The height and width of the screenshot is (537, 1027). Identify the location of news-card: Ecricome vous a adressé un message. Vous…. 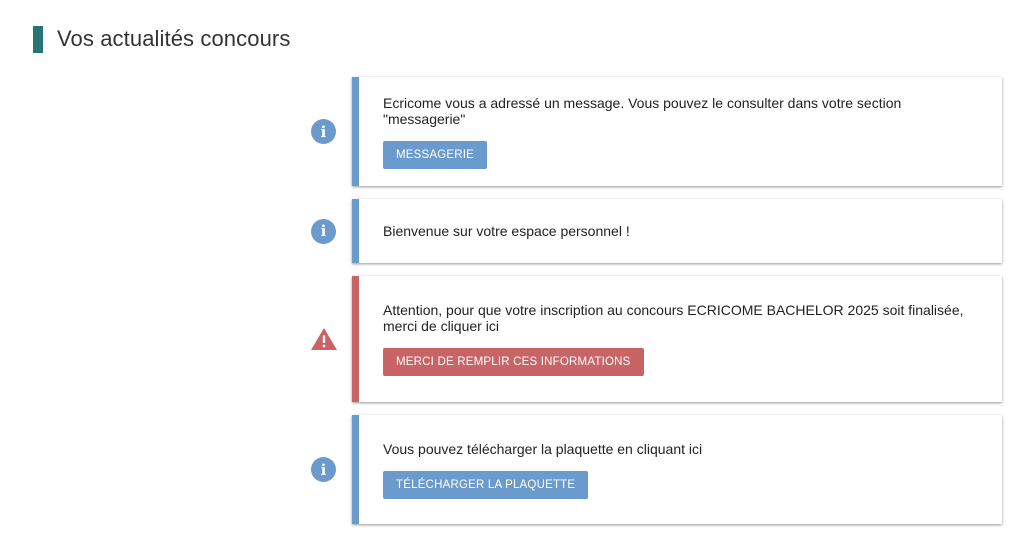
(677, 131).